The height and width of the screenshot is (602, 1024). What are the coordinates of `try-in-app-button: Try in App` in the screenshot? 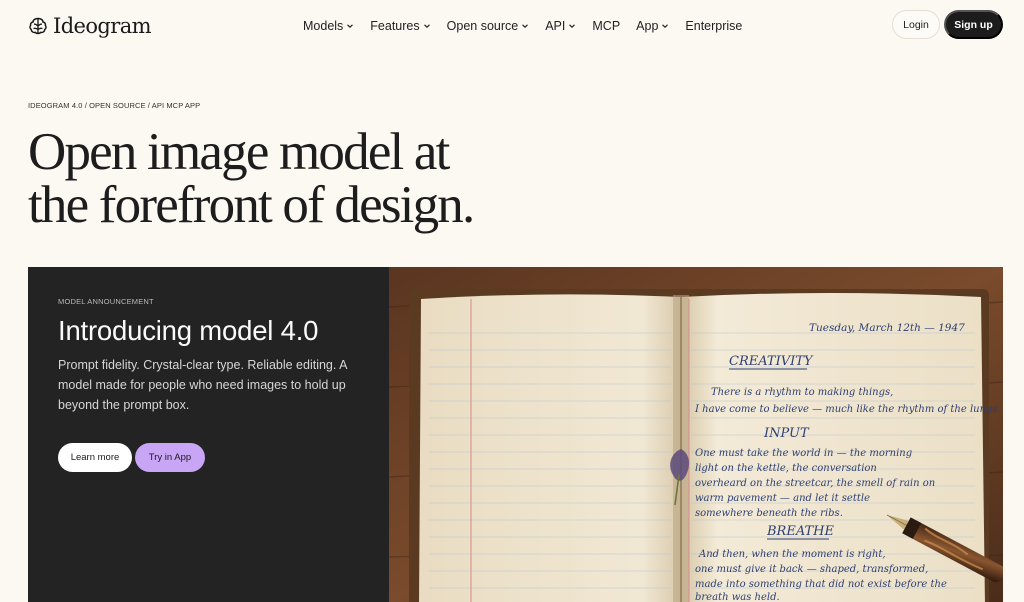 It's located at (170, 457).